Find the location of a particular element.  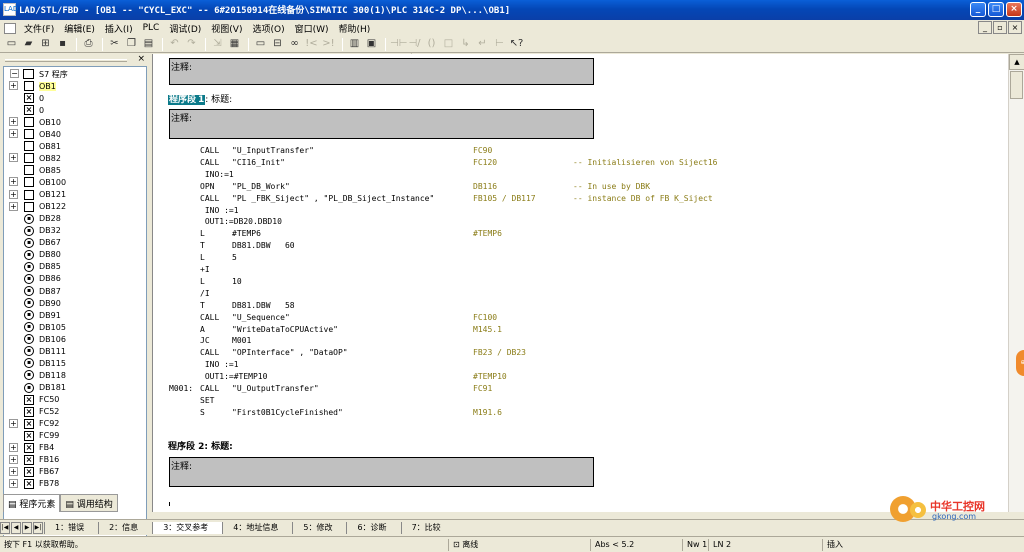

panel-grip is located at coordinates (66, 60).